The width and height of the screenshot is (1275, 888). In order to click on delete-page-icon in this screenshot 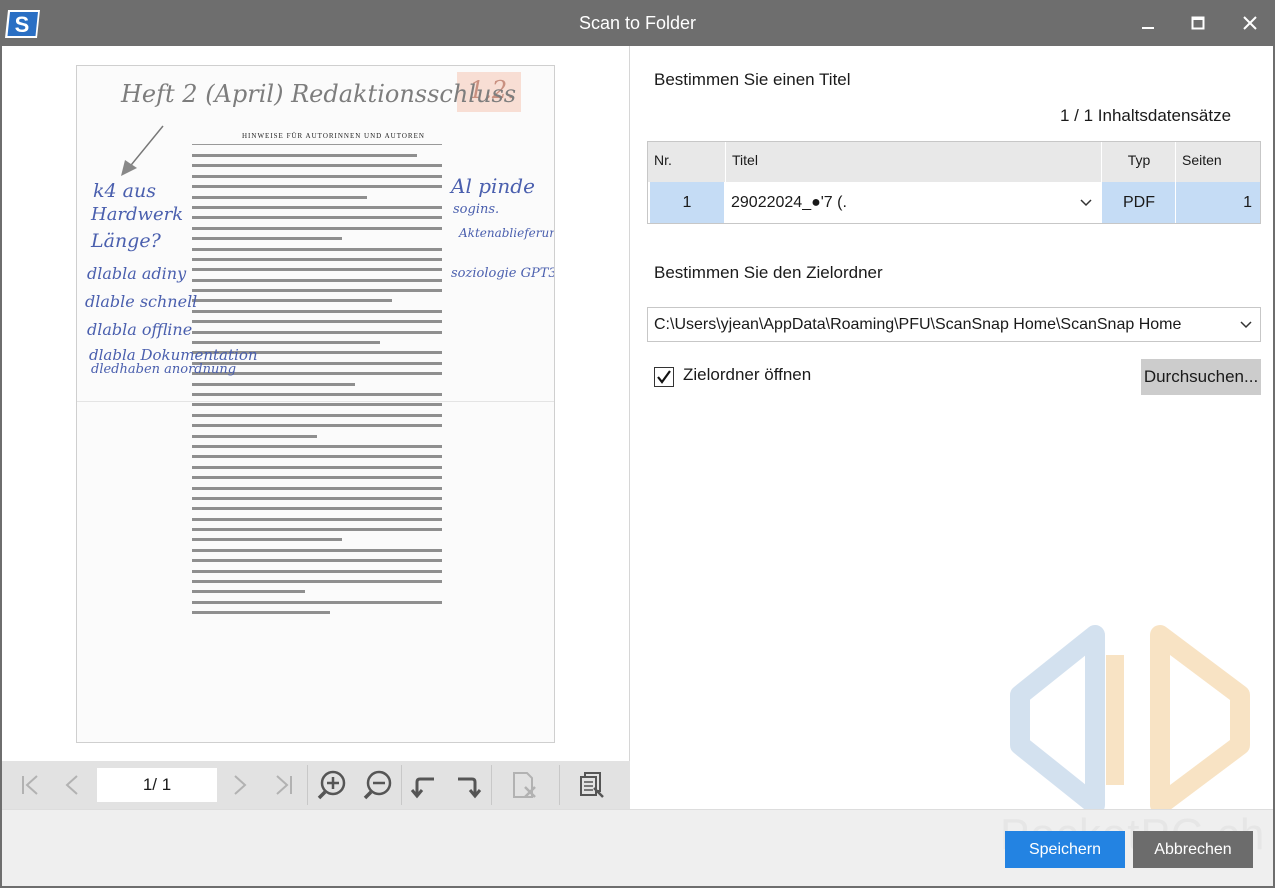, I will do `click(524, 785)`.